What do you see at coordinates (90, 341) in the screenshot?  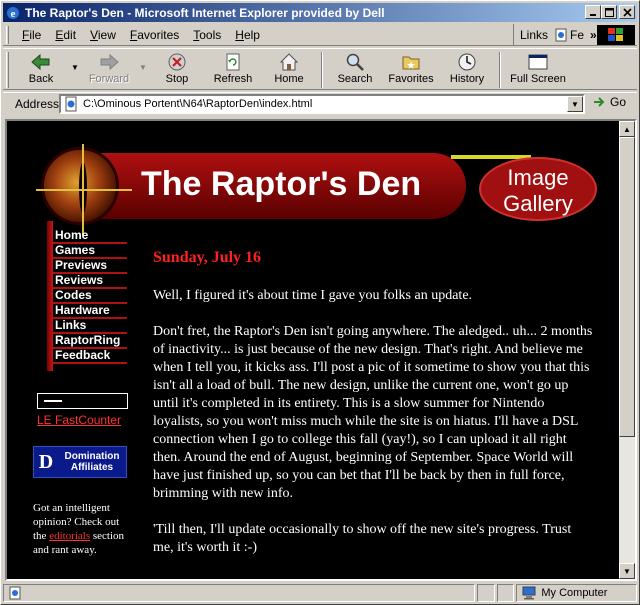 I see `nav-raptorring: RaptorRing` at bounding box center [90, 341].